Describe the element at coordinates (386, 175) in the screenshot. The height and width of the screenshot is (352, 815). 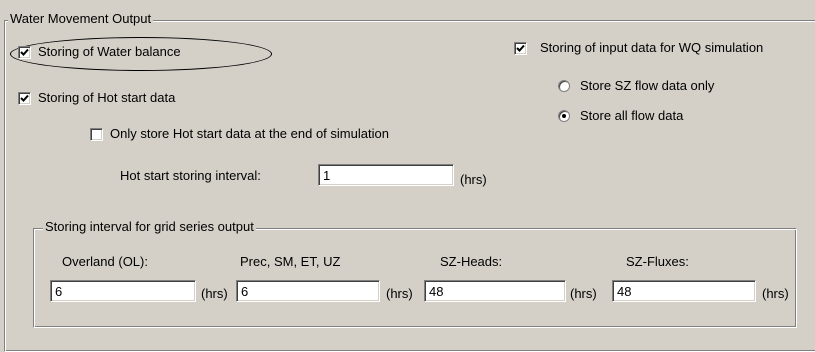
I see `hot-start-interval-input` at that location.